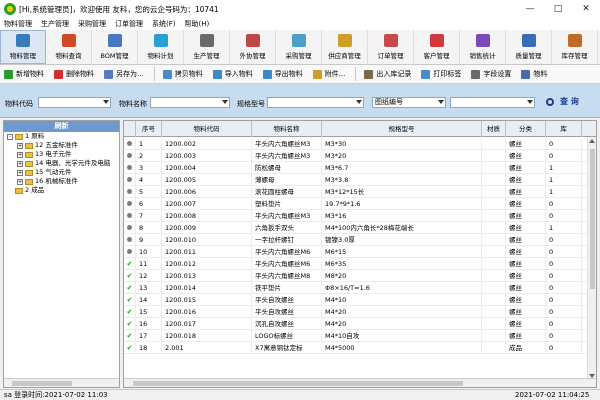 This screenshot has height=400, width=600. What do you see at coordinates (360, 168) in the screenshot?
I see `table-row: 3 1200.004 防松螺母 M3*6.7 螺丝 1` at bounding box center [360, 168].